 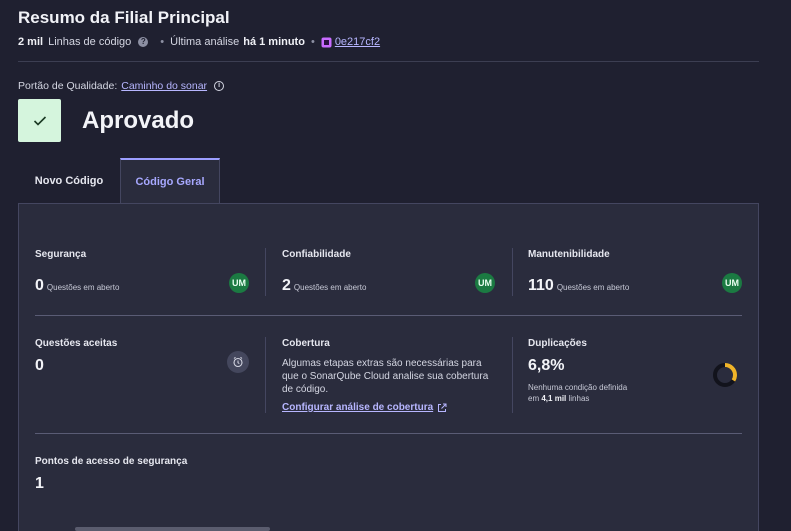 What do you see at coordinates (143, 42) in the screenshot?
I see `help-icon: ?` at bounding box center [143, 42].